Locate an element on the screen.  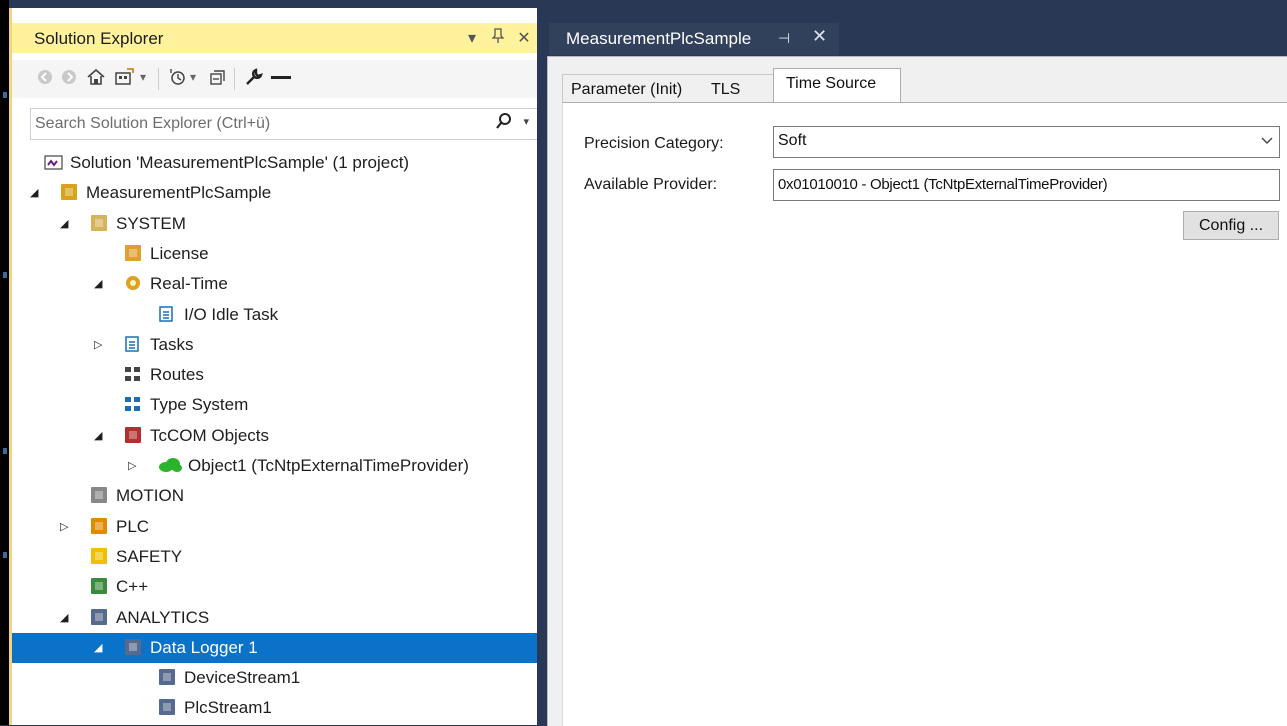
forward-icon is located at coordinates (69, 79).